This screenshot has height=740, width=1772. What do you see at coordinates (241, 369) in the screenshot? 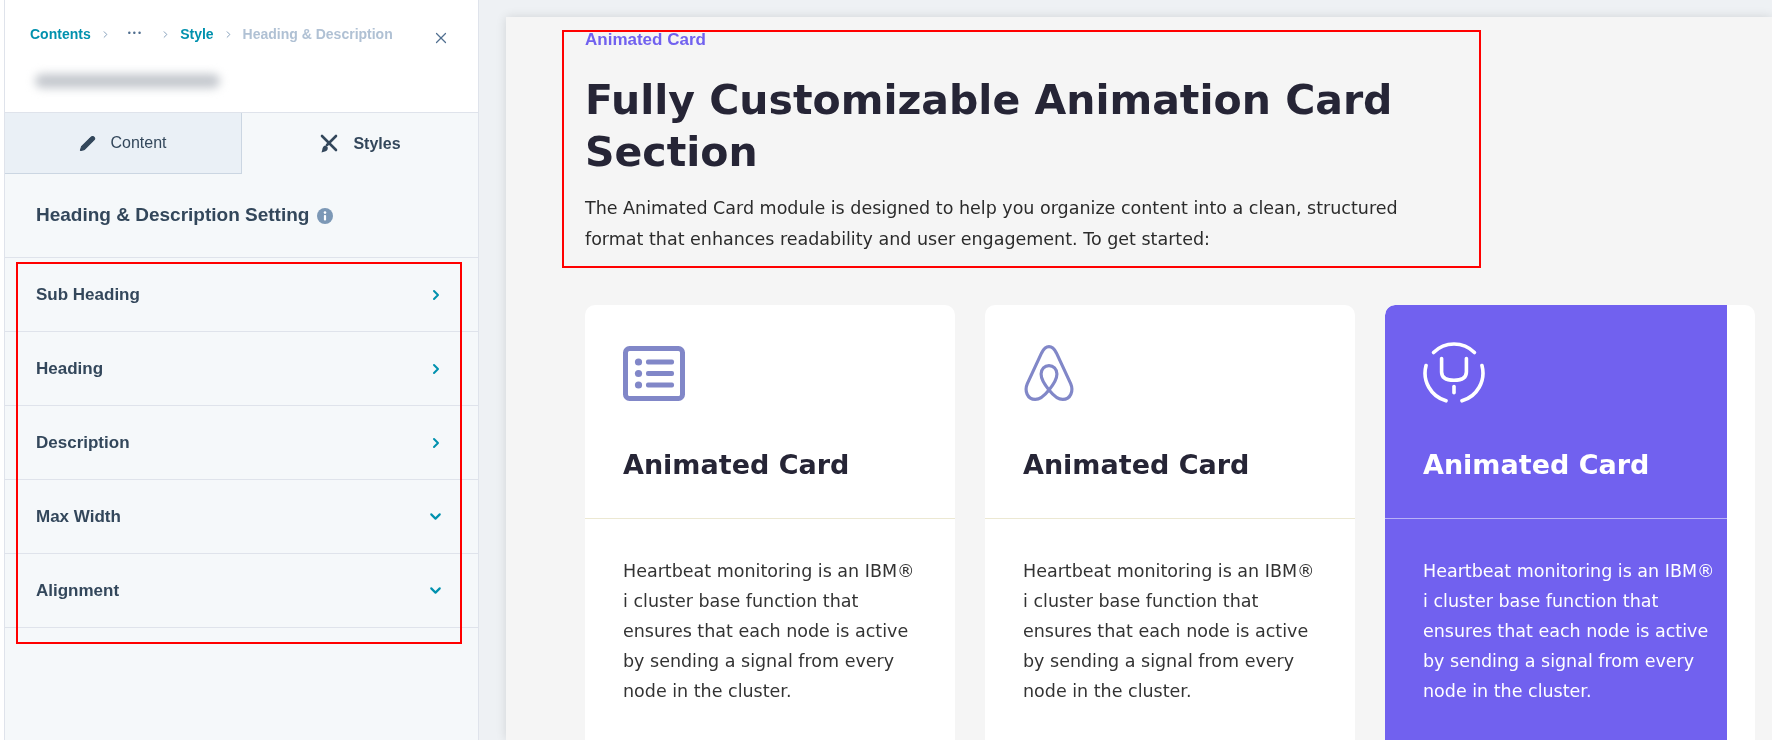
I see `settings-row: Heading` at bounding box center [241, 369].